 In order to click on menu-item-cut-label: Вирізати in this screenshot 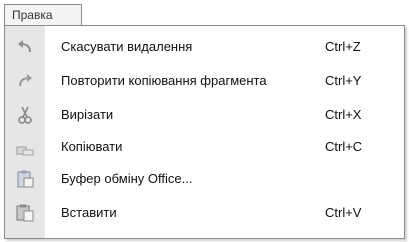, I will do `click(87, 114)`.